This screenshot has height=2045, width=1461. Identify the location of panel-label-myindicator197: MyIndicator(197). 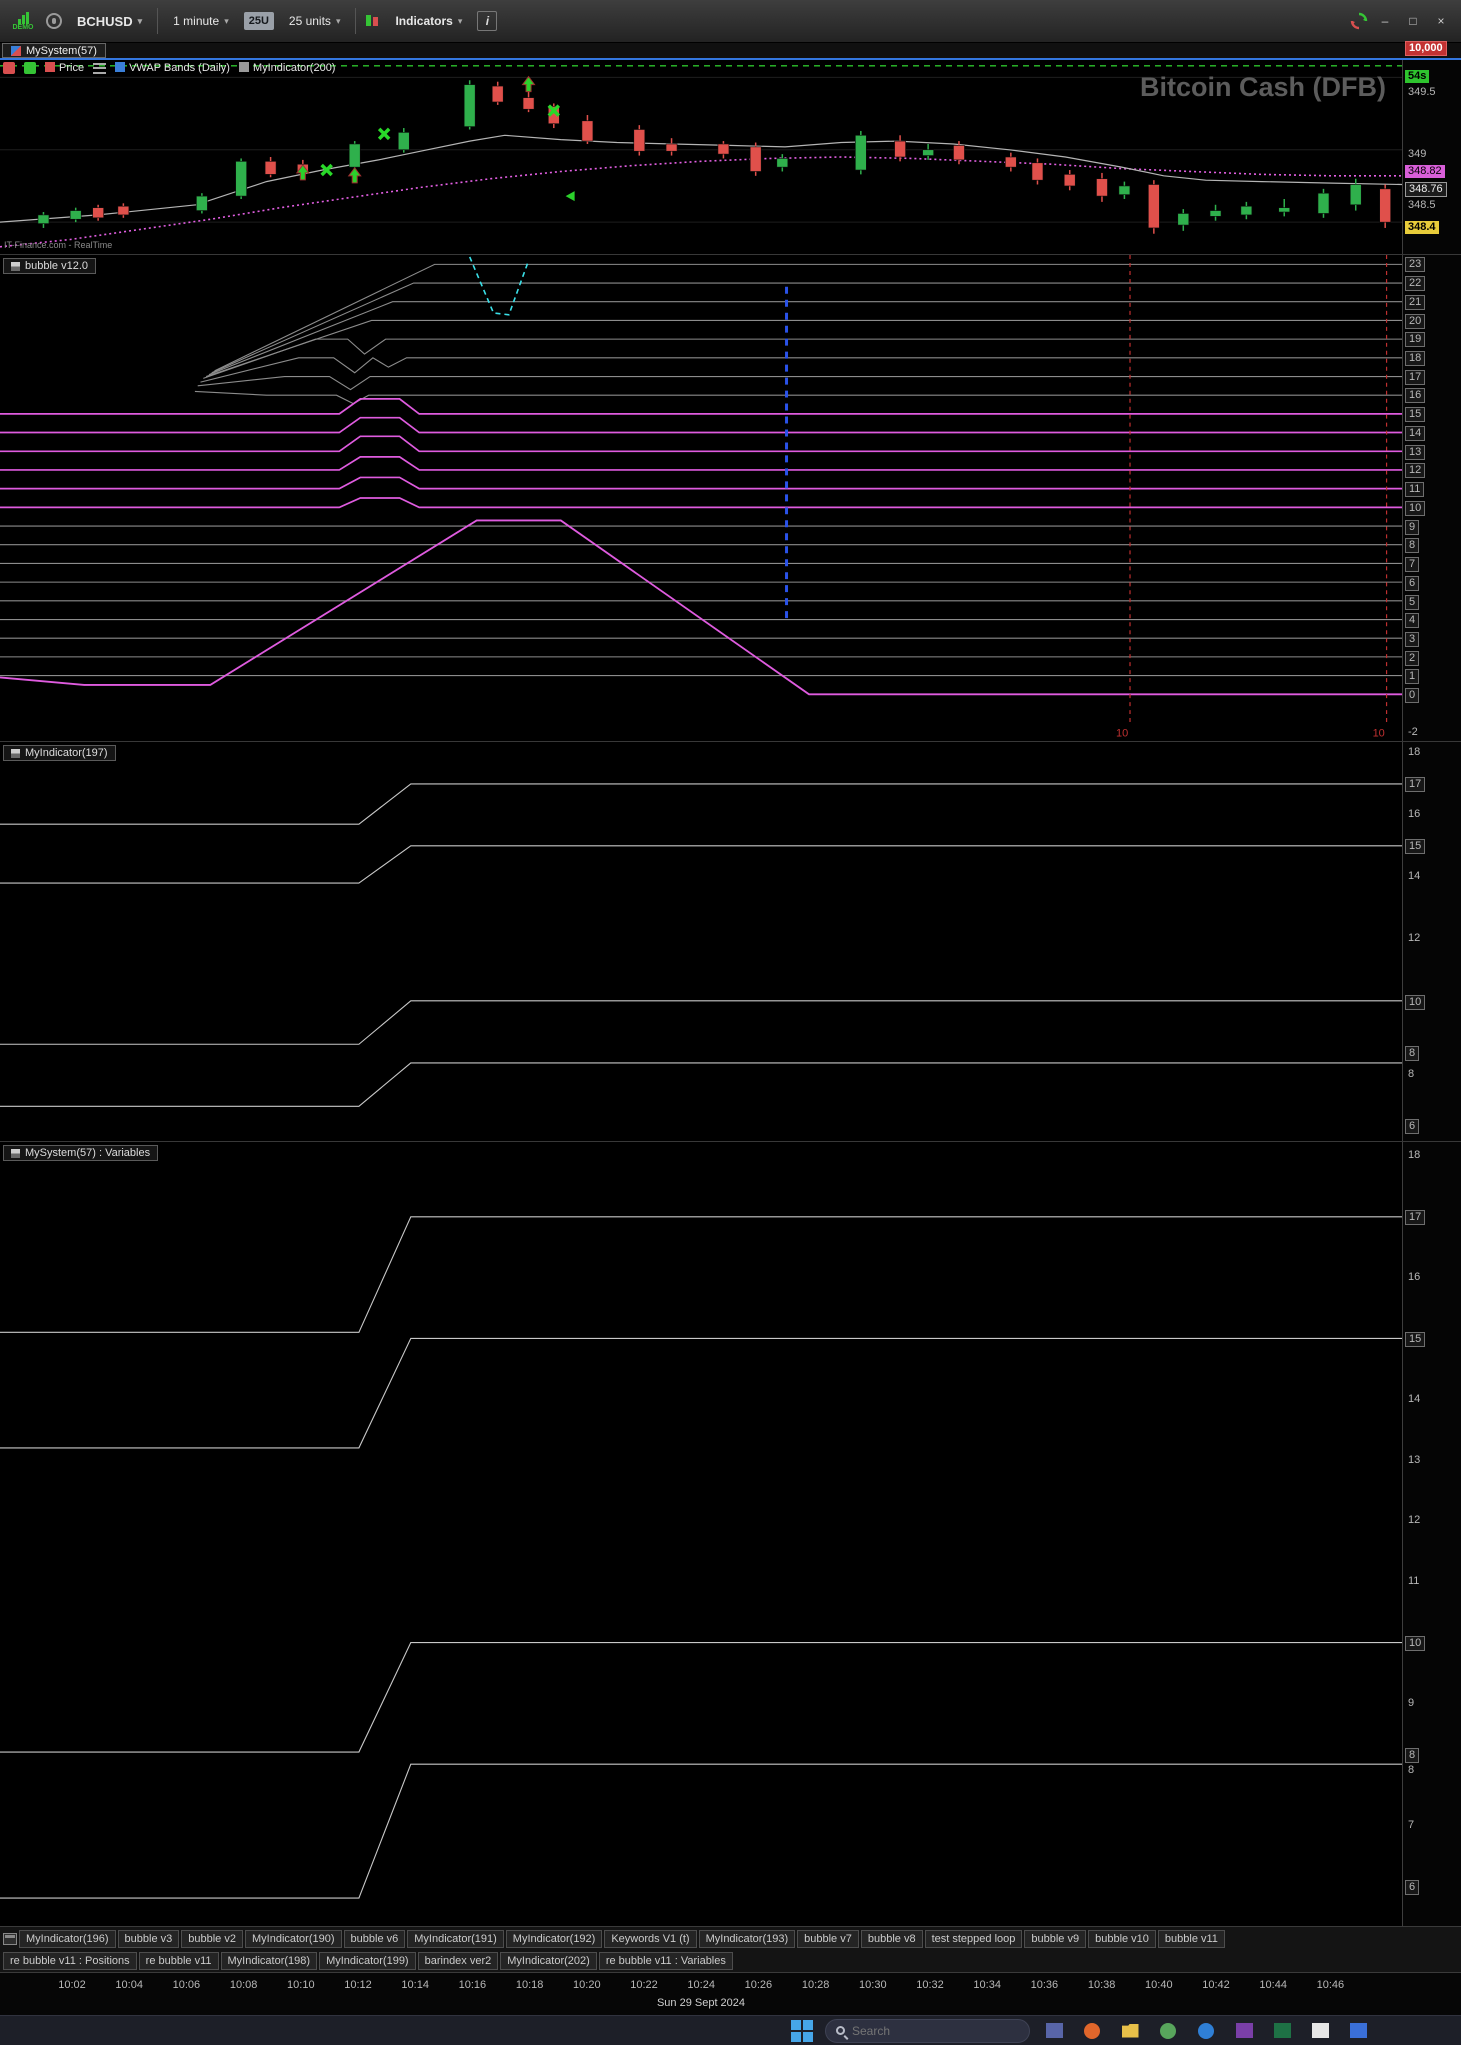
(59, 753).